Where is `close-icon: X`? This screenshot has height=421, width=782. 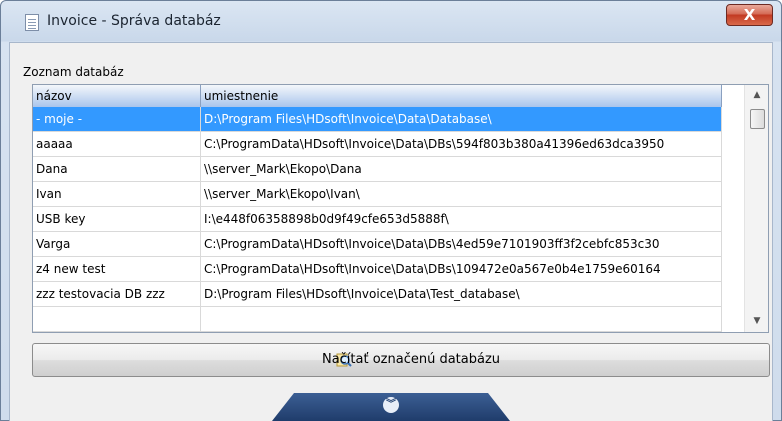 close-icon: X is located at coordinates (749, 15).